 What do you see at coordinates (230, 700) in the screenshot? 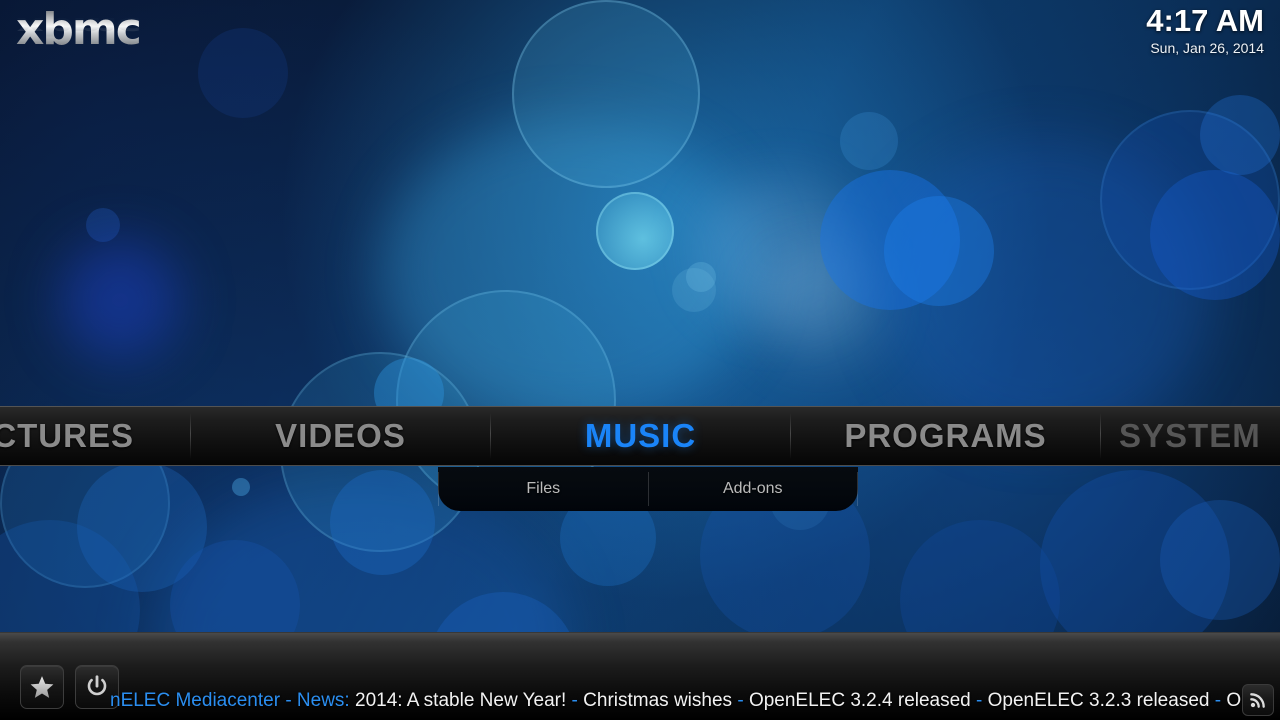
I see `ticker-source: nELEC Mediacenter - News:` at bounding box center [230, 700].